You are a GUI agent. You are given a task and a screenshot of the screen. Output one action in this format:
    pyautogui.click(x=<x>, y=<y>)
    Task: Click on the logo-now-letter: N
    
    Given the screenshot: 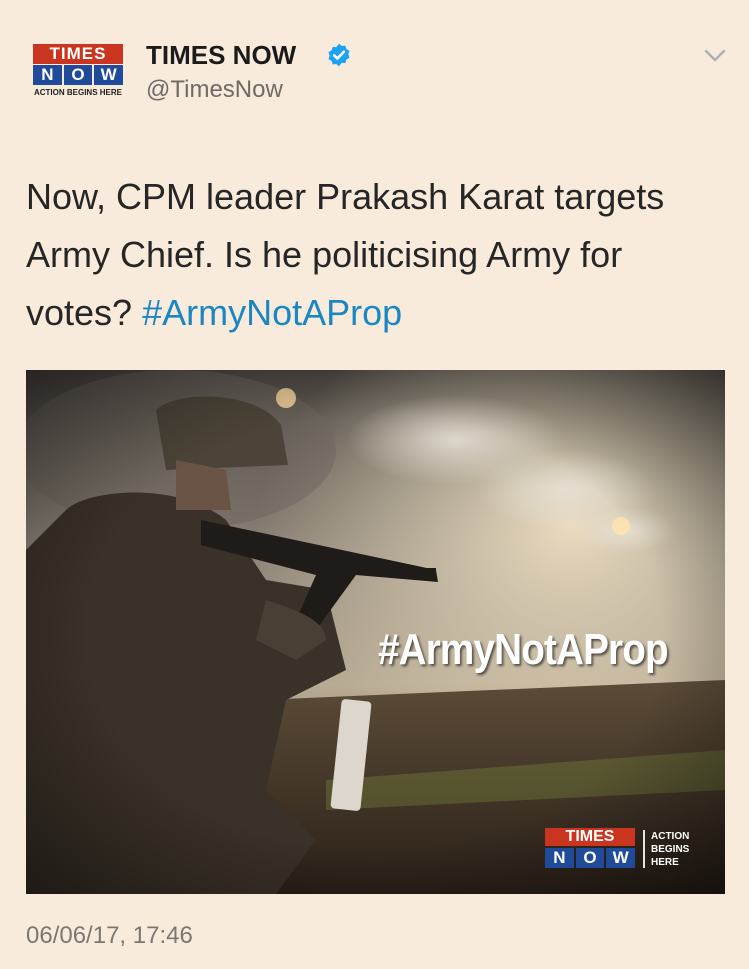 What is the action you would take?
    pyautogui.click(x=47, y=75)
    